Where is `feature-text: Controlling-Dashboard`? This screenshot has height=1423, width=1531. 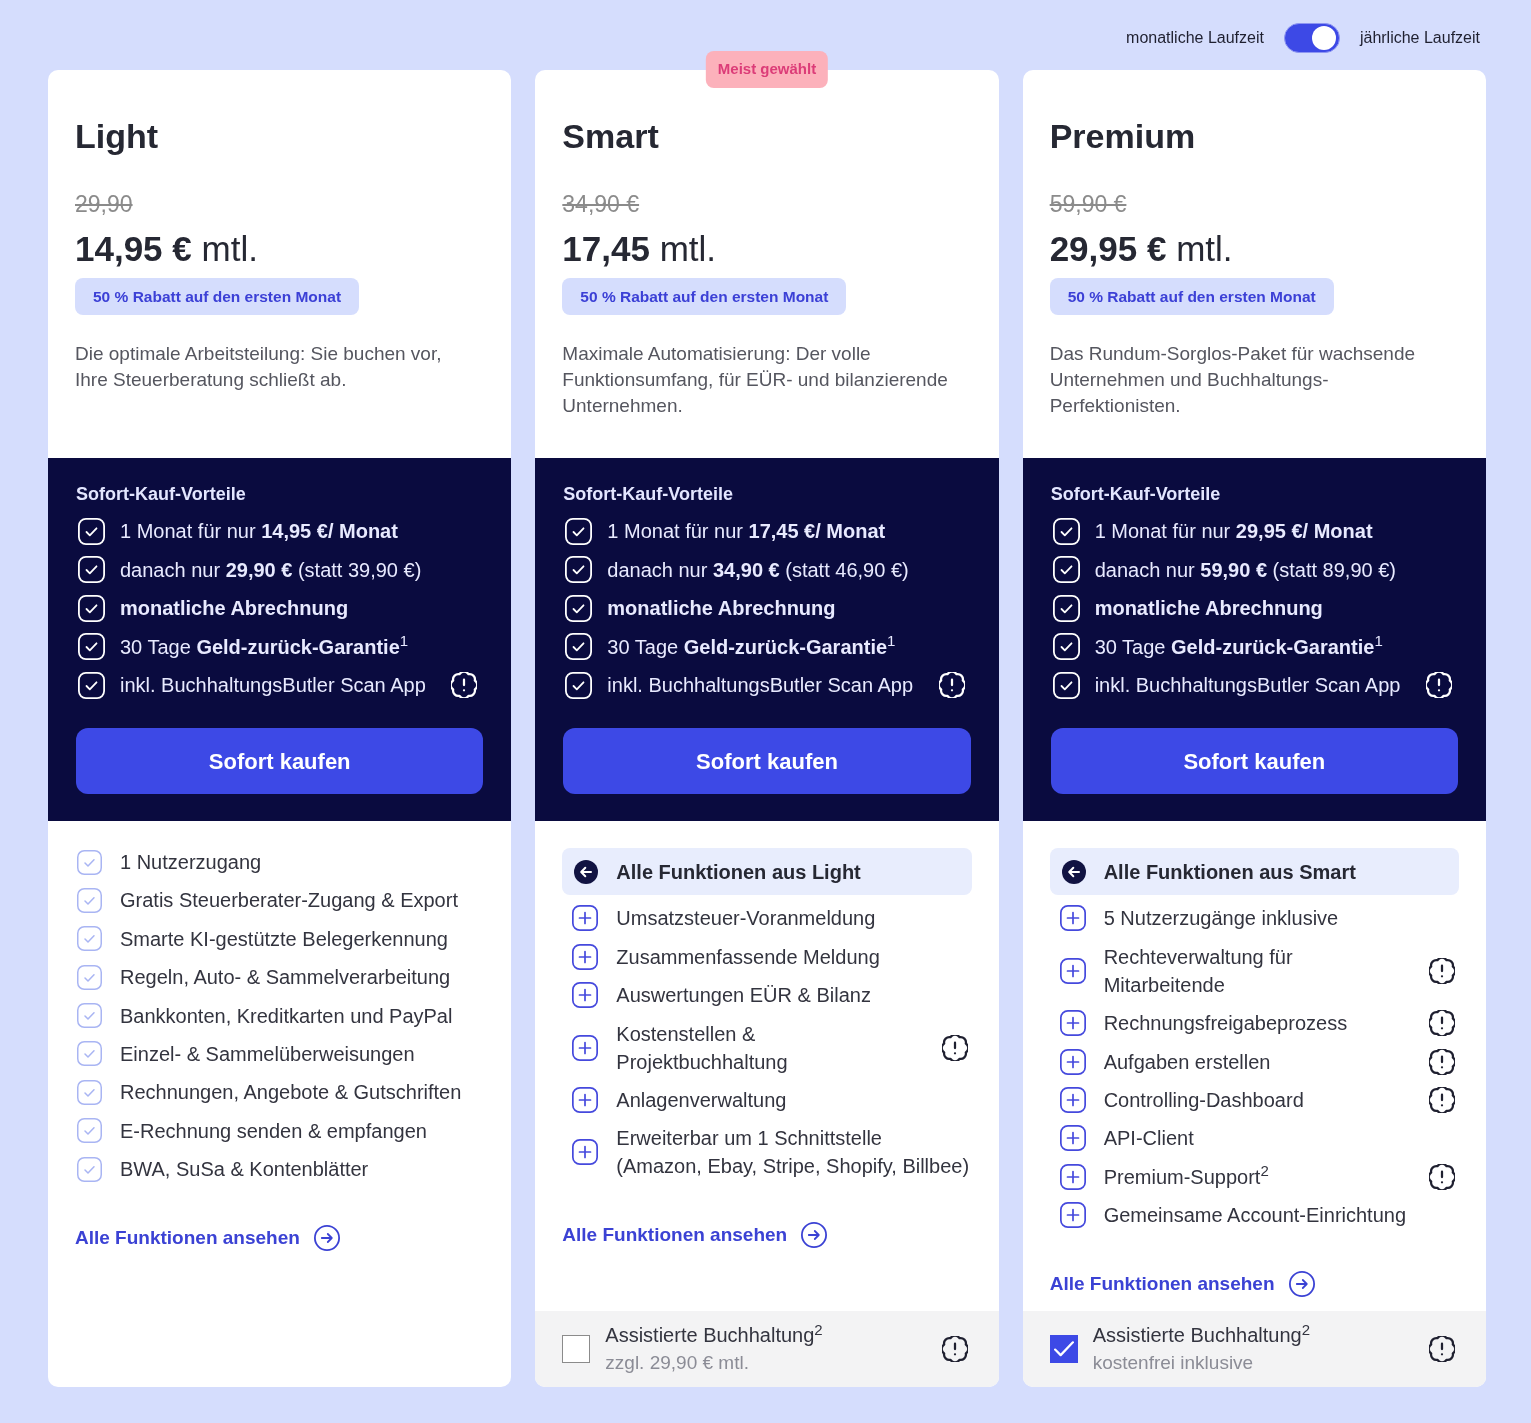
feature-text: Controlling-Dashboard is located at coordinates (1203, 1100).